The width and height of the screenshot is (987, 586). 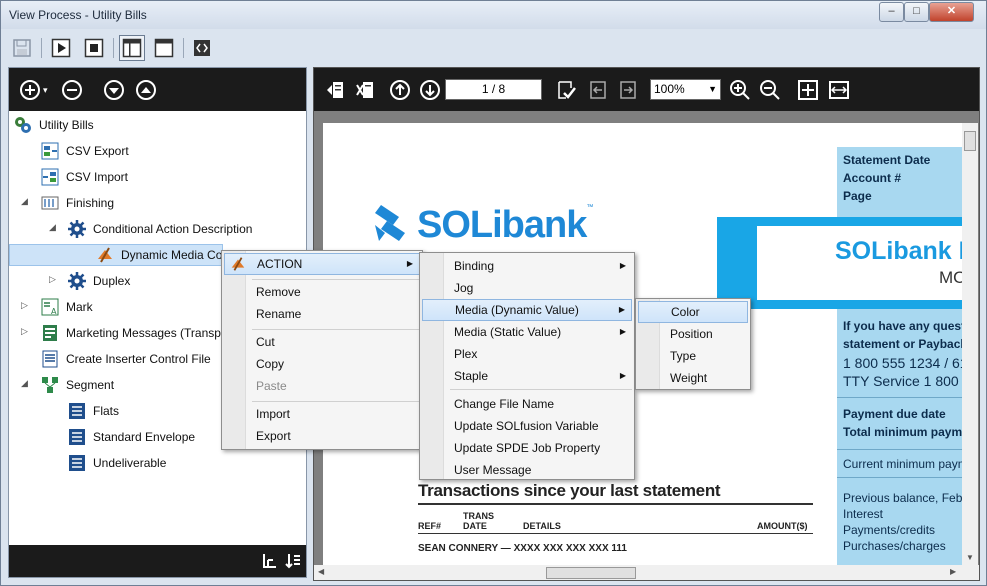 I want to click on tree-item-duplex: Duplex, so click(x=98, y=281).